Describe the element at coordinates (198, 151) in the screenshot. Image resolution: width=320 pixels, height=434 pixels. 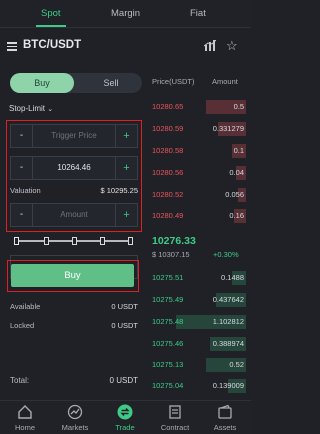
I see `ask-row: 10280.58 0.1` at that location.